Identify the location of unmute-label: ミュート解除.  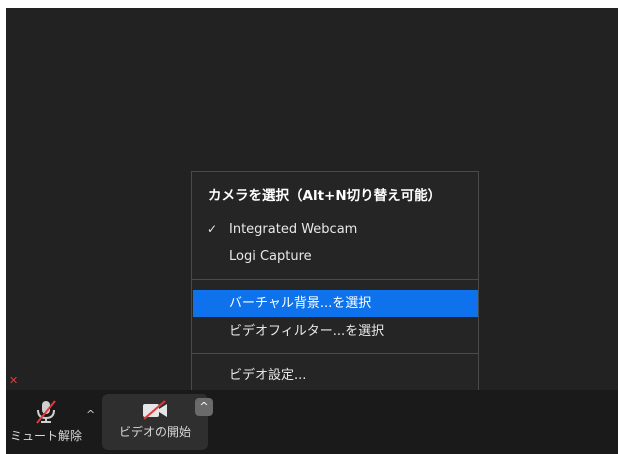
(45, 436).